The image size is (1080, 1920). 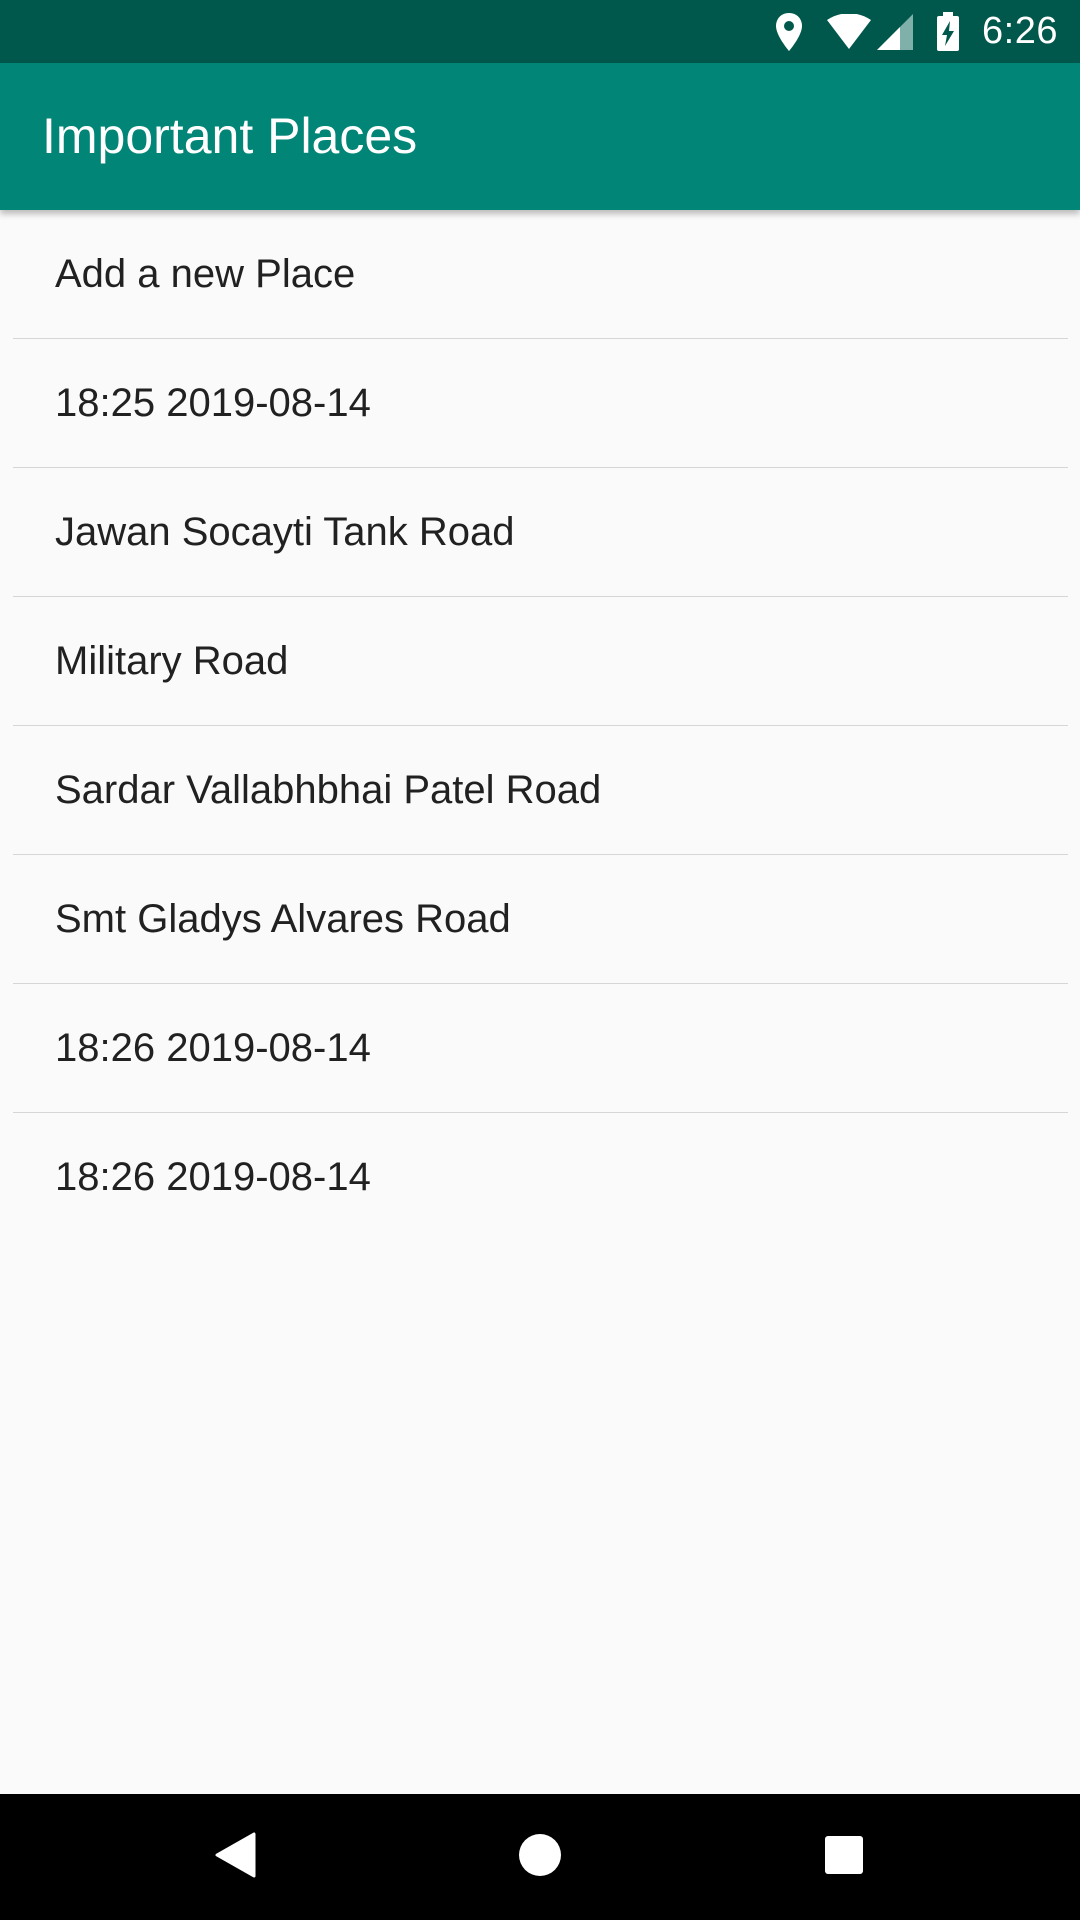 I want to click on list-item-label: Smt Gladys Alvares Road, so click(x=283, y=919).